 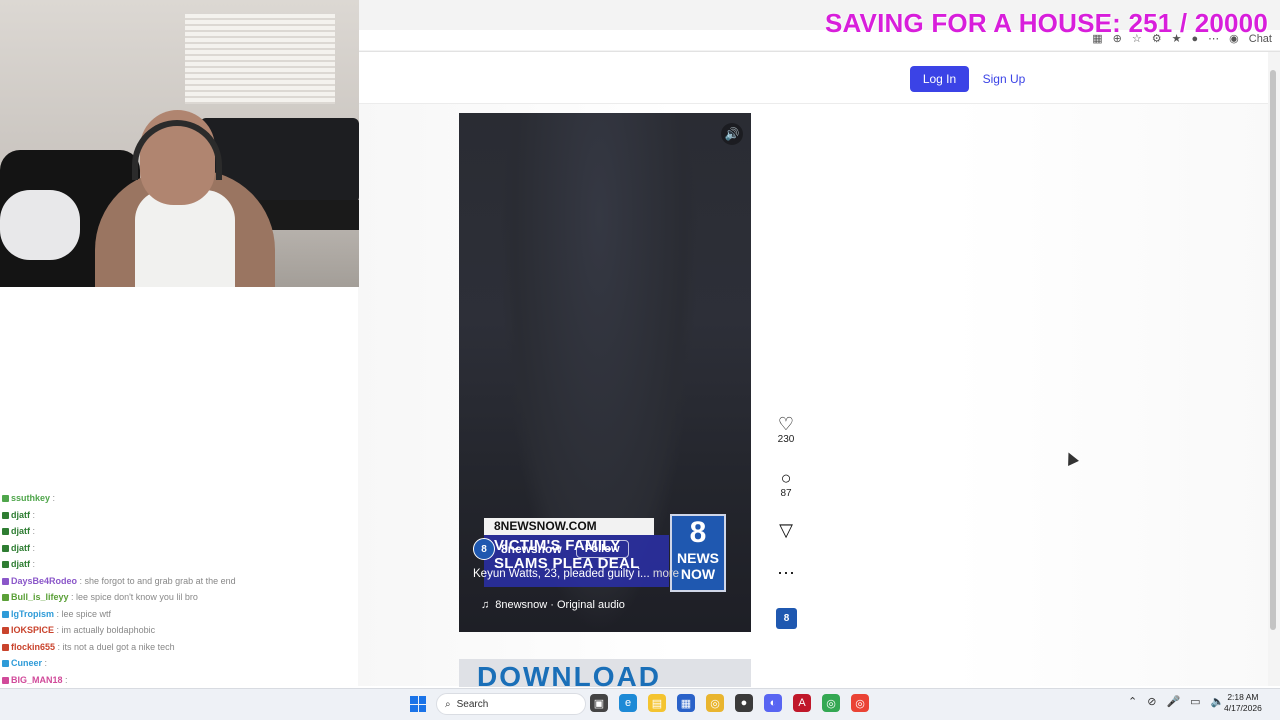 What do you see at coordinates (773, 703) in the screenshot?
I see `discord-icon: ◐` at bounding box center [773, 703].